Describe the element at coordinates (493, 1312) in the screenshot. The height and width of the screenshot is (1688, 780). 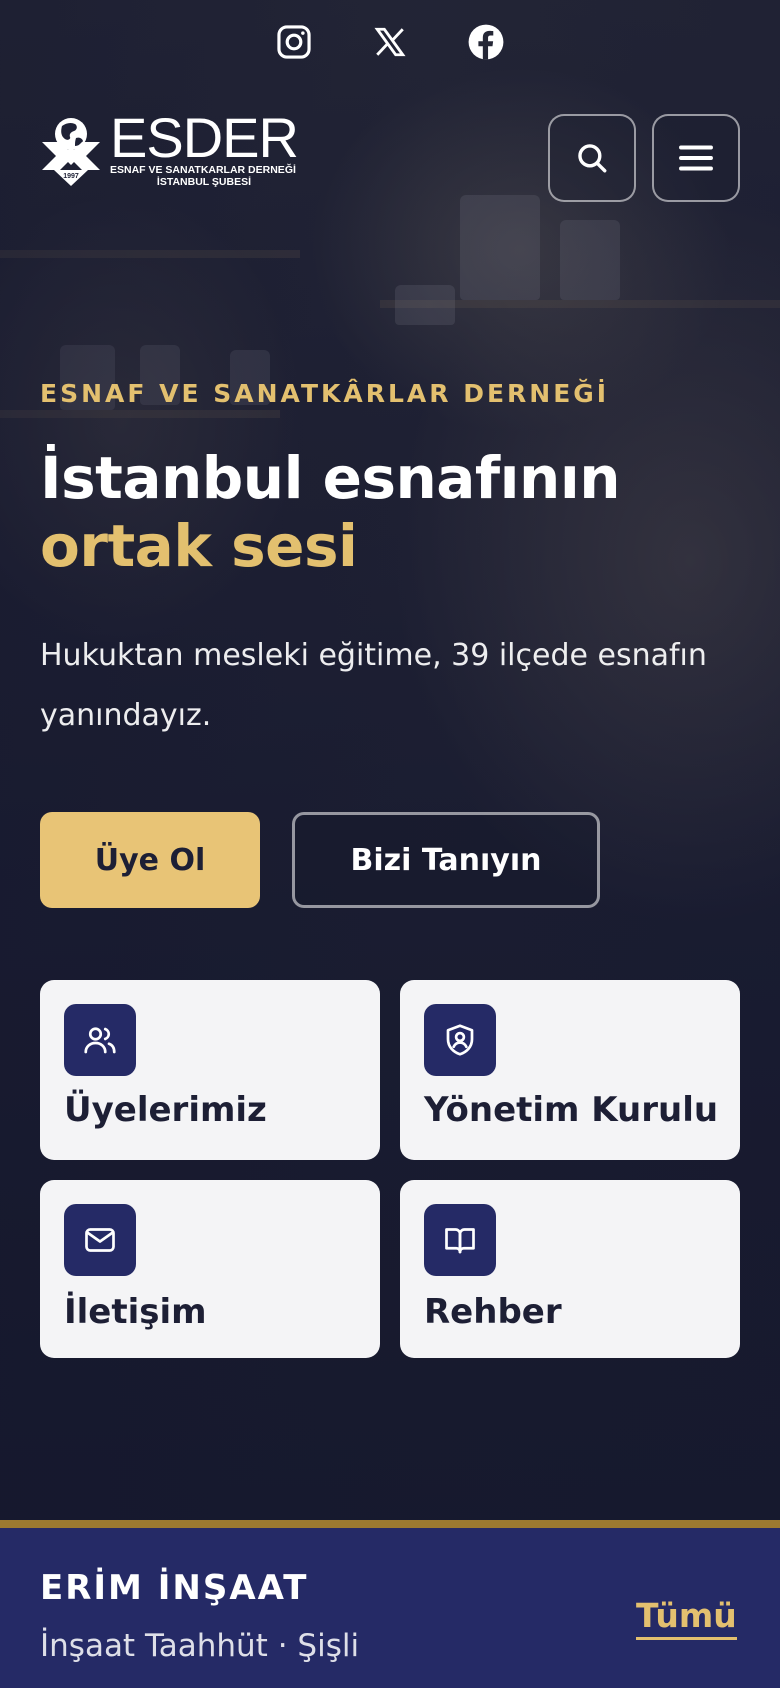
I see `quick-link-label: Rehber` at that location.